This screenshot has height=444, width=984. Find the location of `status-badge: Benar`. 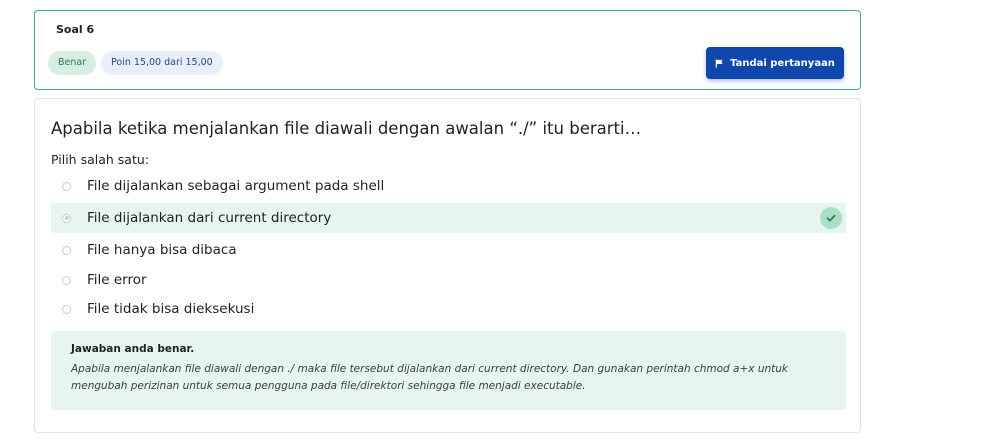

status-badge: Benar is located at coordinates (72, 63).